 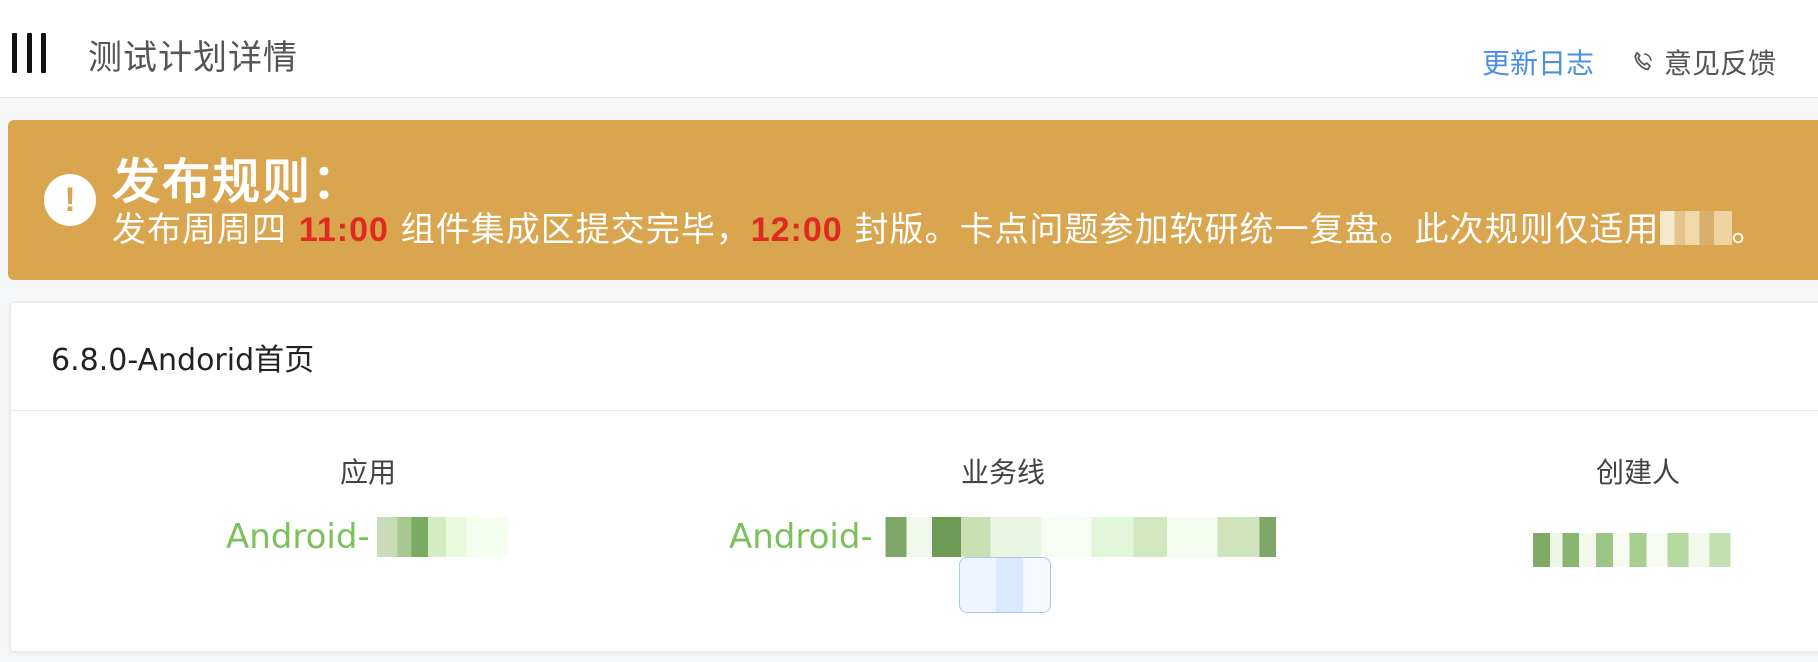 What do you see at coordinates (1720, 63) in the screenshot?
I see `feedback-label: 意见反馈` at bounding box center [1720, 63].